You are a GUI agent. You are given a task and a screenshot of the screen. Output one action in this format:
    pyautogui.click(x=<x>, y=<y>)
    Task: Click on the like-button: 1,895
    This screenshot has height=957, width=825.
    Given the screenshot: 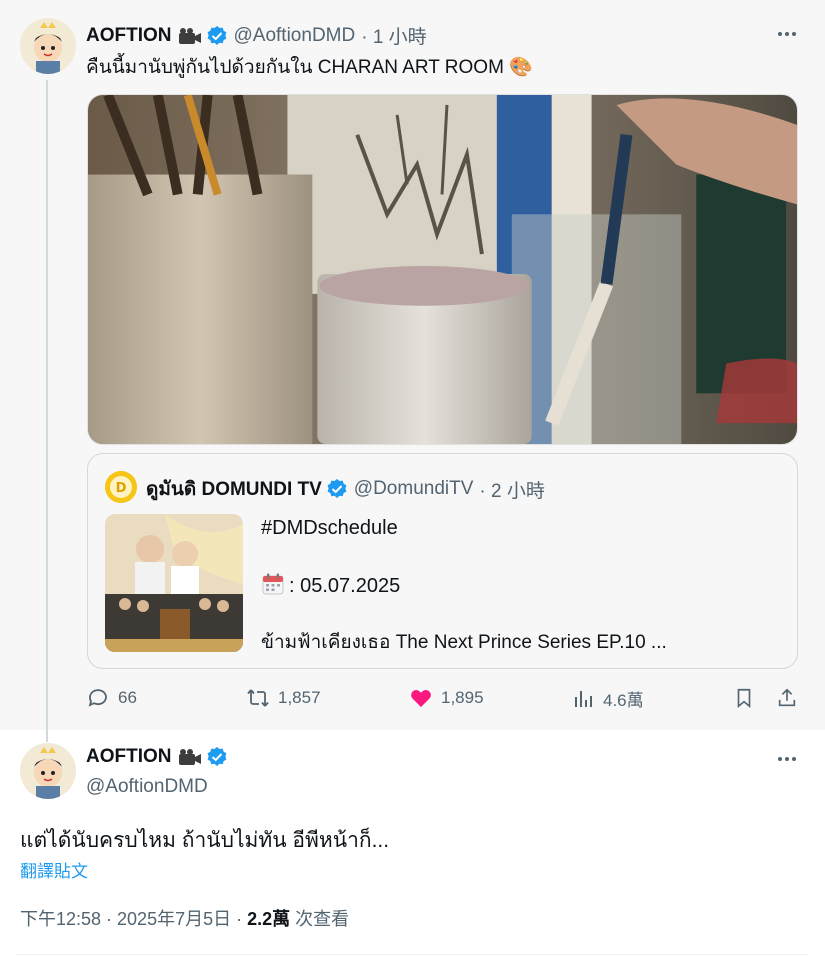 What is the action you would take?
    pyautogui.click(x=446, y=698)
    